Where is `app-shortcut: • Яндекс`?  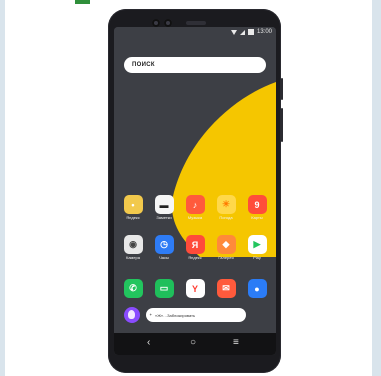
app-shortcut: • Яндекс is located at coordinates (133, 210).